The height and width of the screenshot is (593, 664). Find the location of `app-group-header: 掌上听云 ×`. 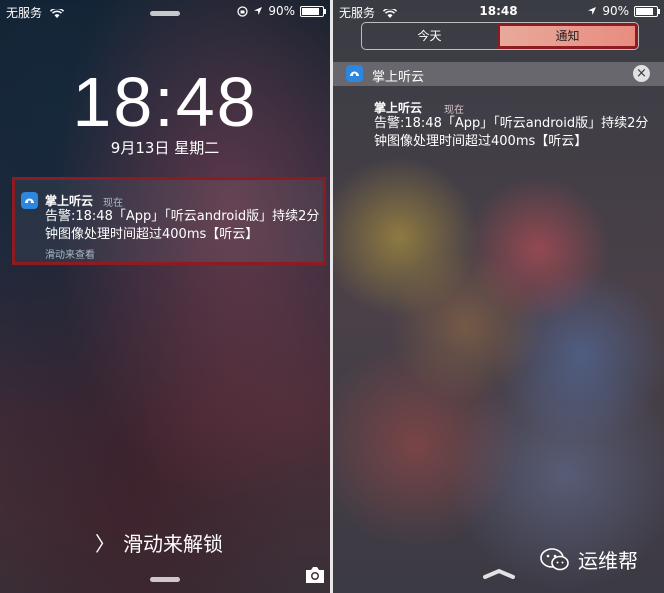

app-group-header: 掌上听云 × is located at coordinates (498, 74).